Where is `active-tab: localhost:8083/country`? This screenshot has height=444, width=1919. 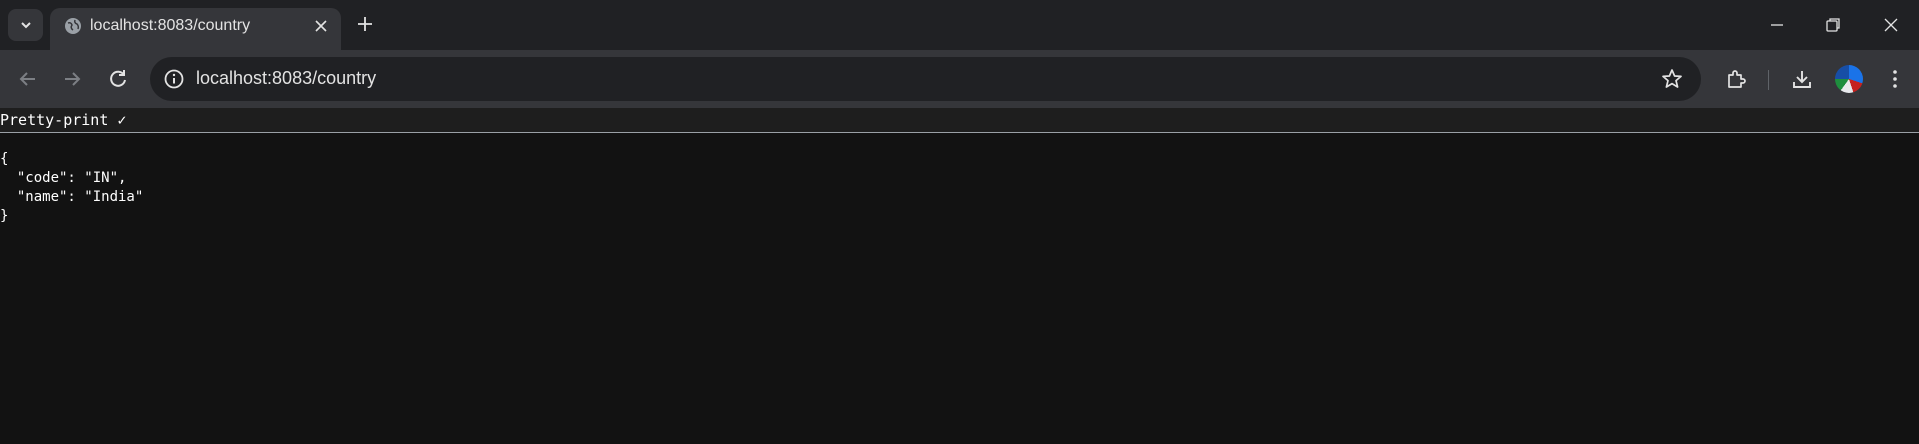 active-tab: localhost:8083/country is located at coordinates (195, 29).